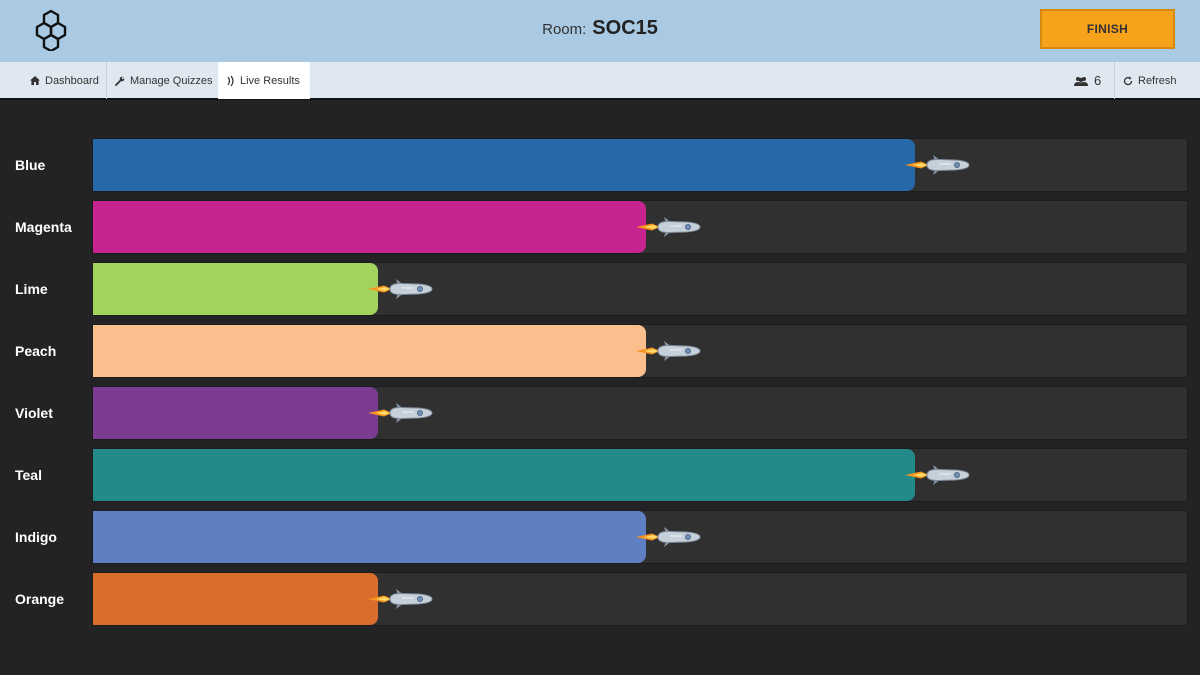 This screenshot has height=675, width=1200. What do you see at coordinates (28, 475) in the screenshot?
I see `team-label: Teal` at bounding box center [28, 475].